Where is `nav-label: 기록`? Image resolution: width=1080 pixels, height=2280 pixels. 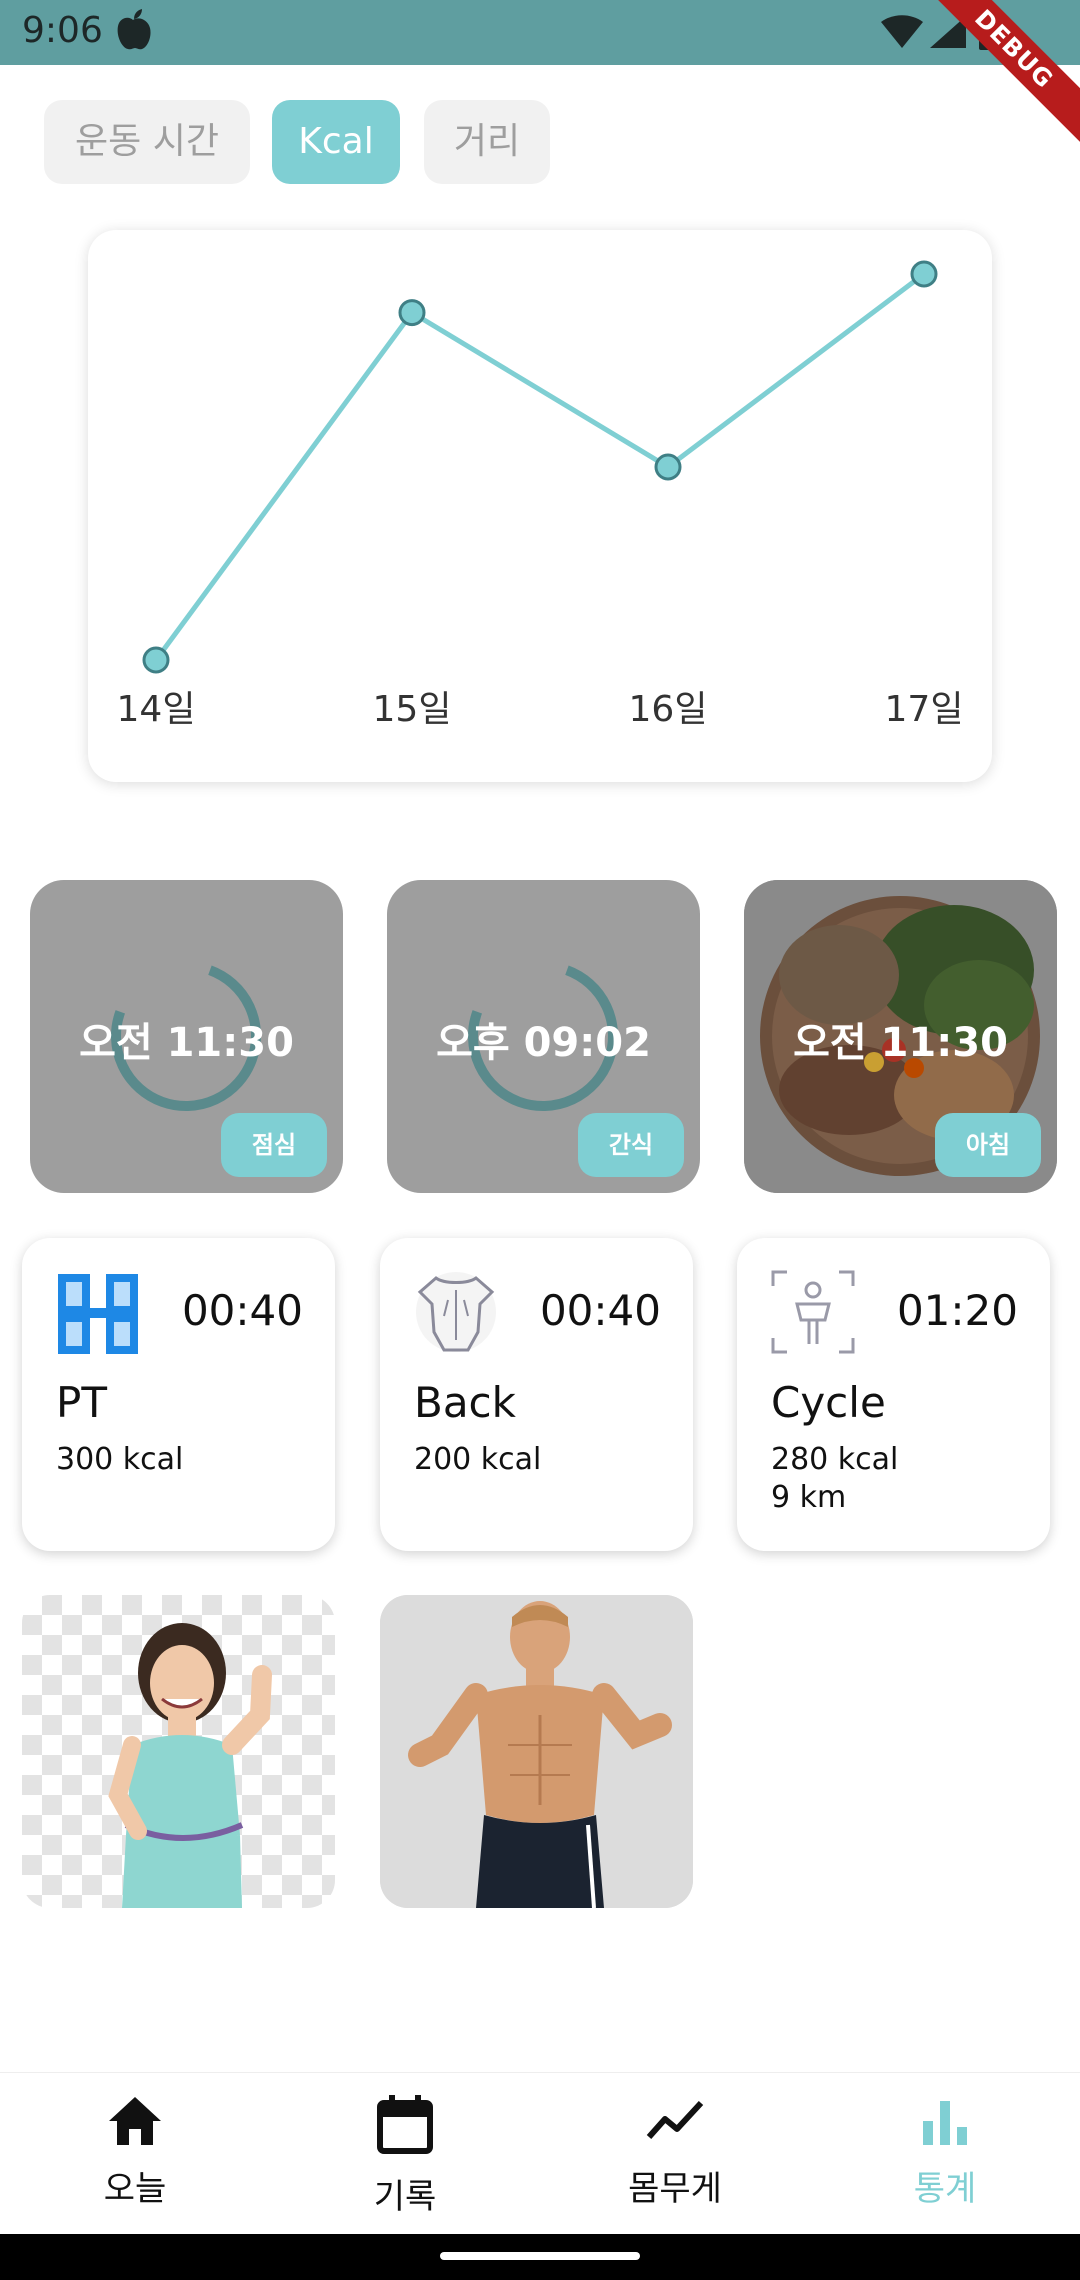
nav-label: 기록 is located at coordinates (405, 2197).